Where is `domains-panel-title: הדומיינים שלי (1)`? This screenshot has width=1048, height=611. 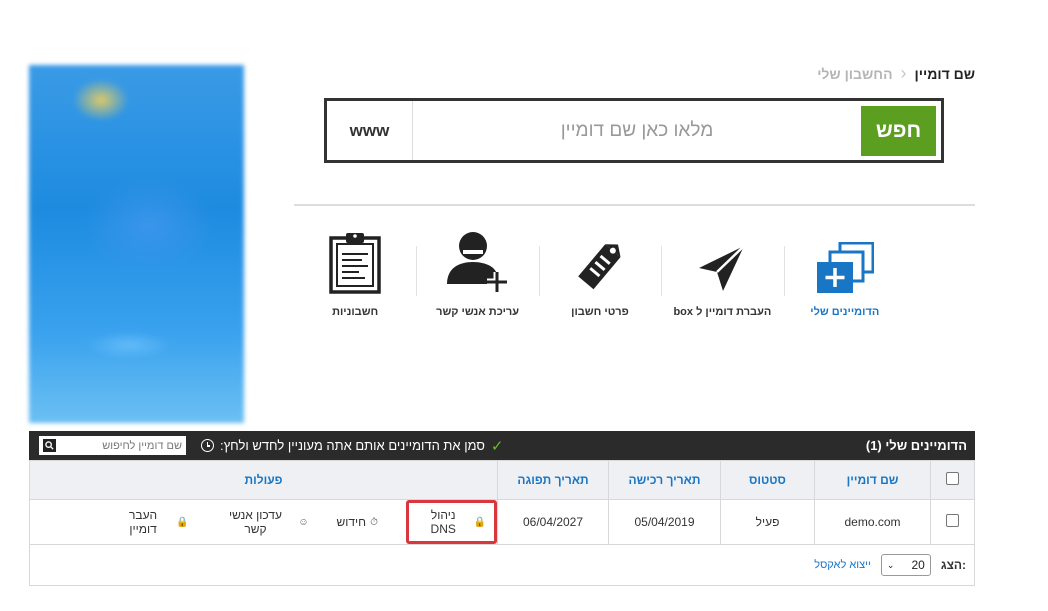 domains-panel-title: הדומיינים שלי (1) is located at coordinates (916, 445).